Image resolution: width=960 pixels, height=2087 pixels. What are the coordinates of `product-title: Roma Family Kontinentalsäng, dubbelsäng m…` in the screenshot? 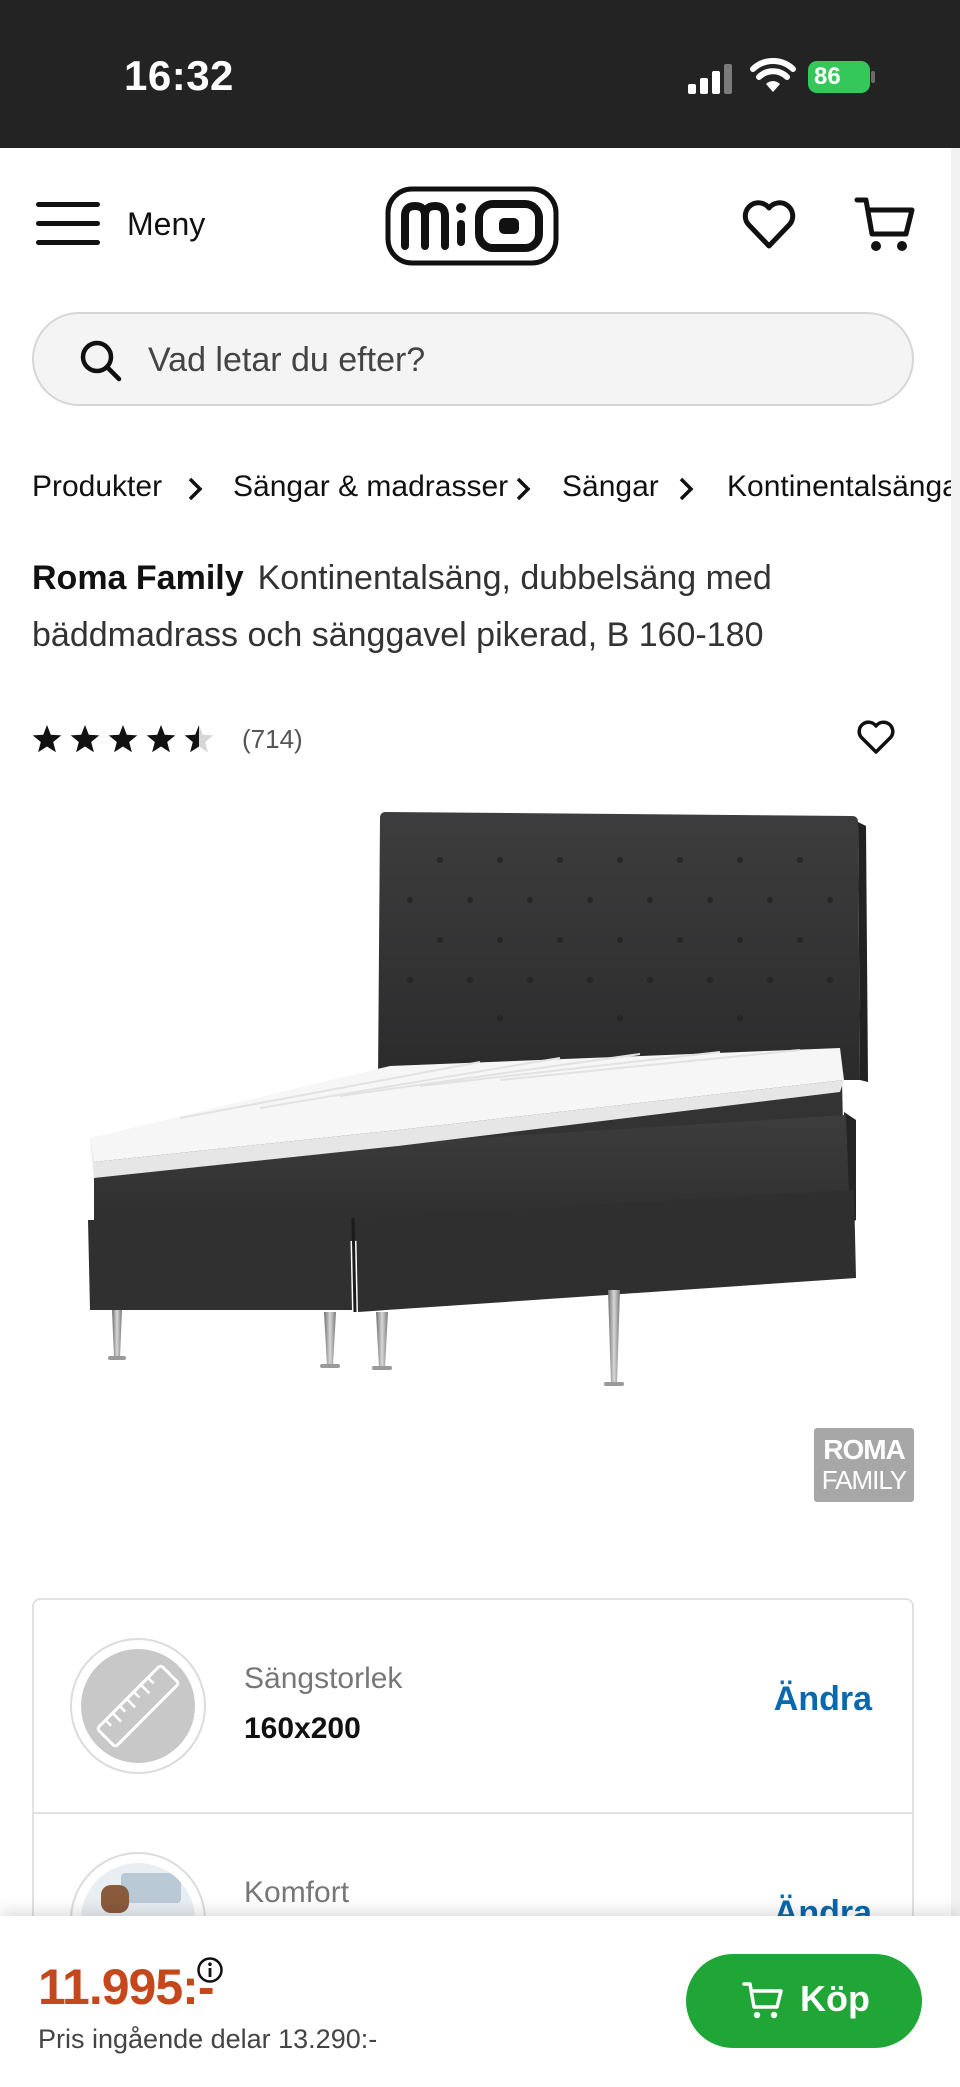 It's located at (472, 607).